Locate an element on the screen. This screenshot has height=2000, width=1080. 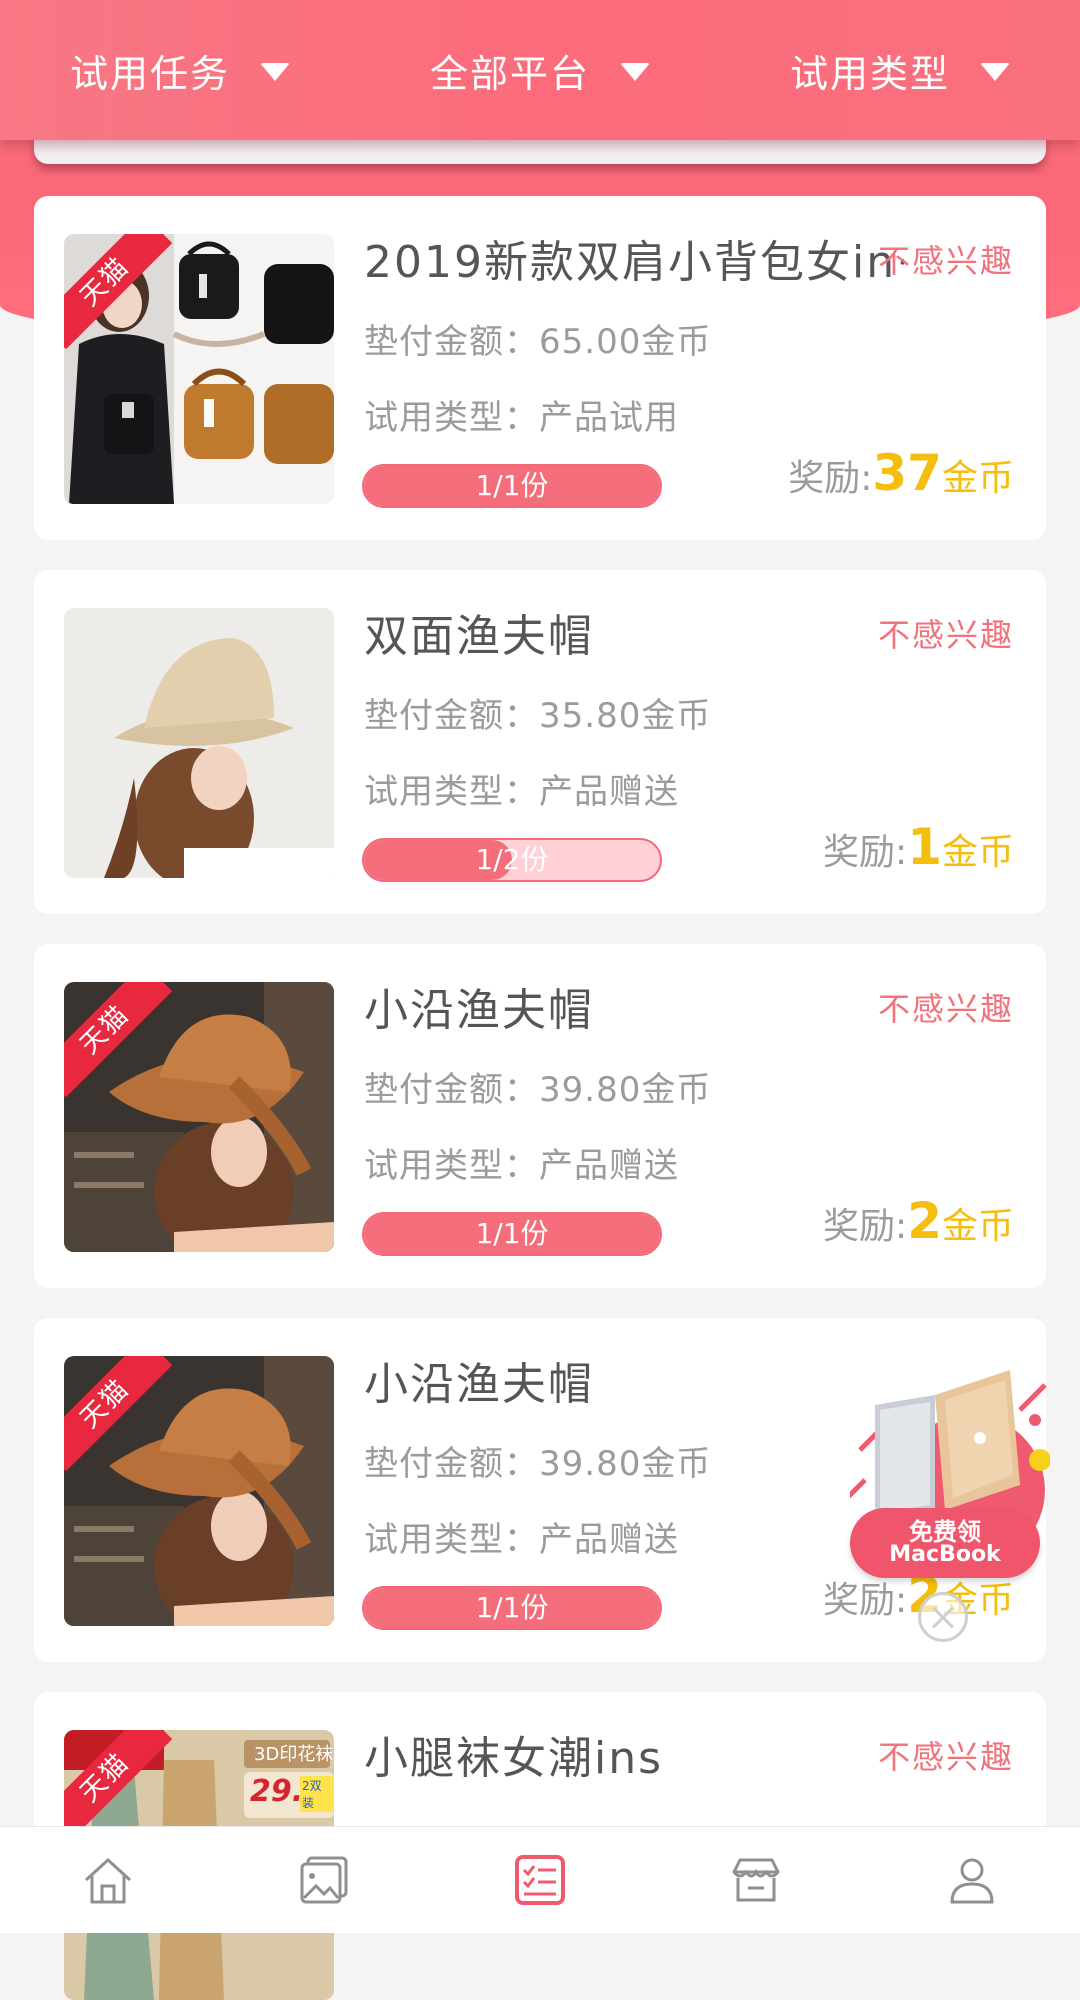
reward-amount: 2 is located at coordinates (924, 1221).